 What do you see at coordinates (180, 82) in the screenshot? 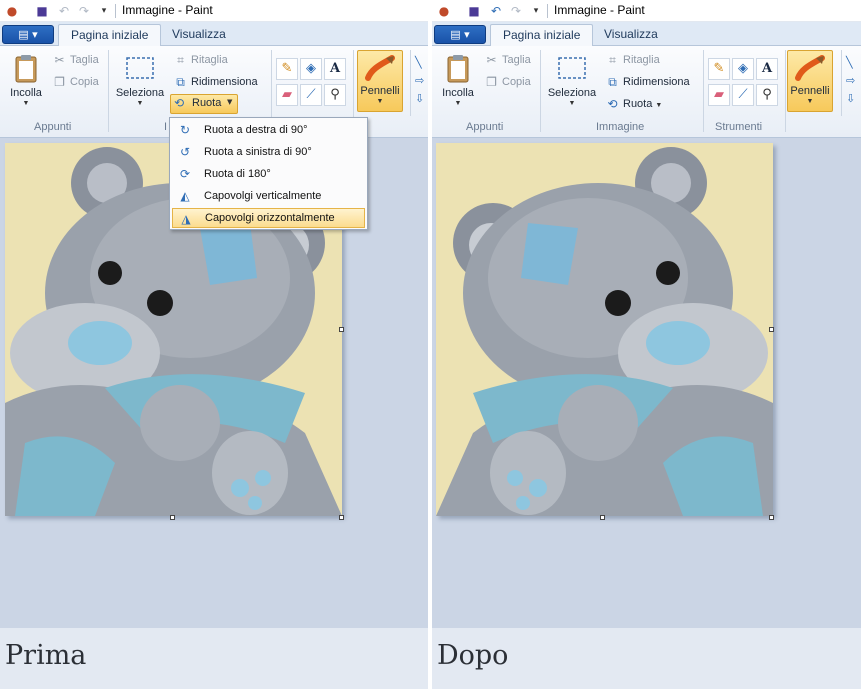
I see `resize-icon: ⧉` at bounding box center [180, 82].